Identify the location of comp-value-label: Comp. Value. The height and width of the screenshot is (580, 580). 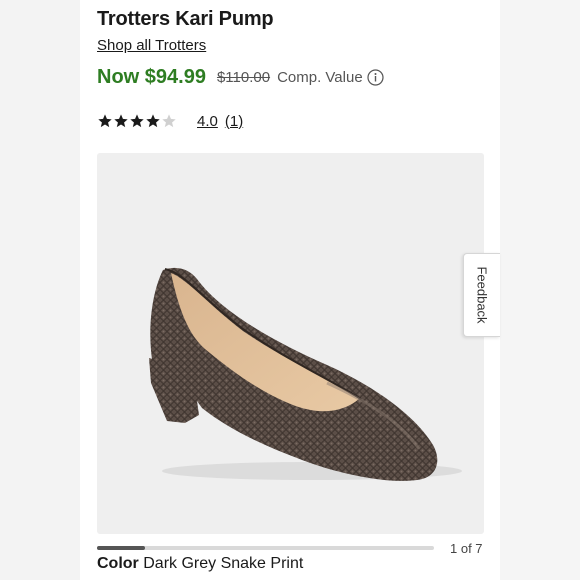
(320, 77).